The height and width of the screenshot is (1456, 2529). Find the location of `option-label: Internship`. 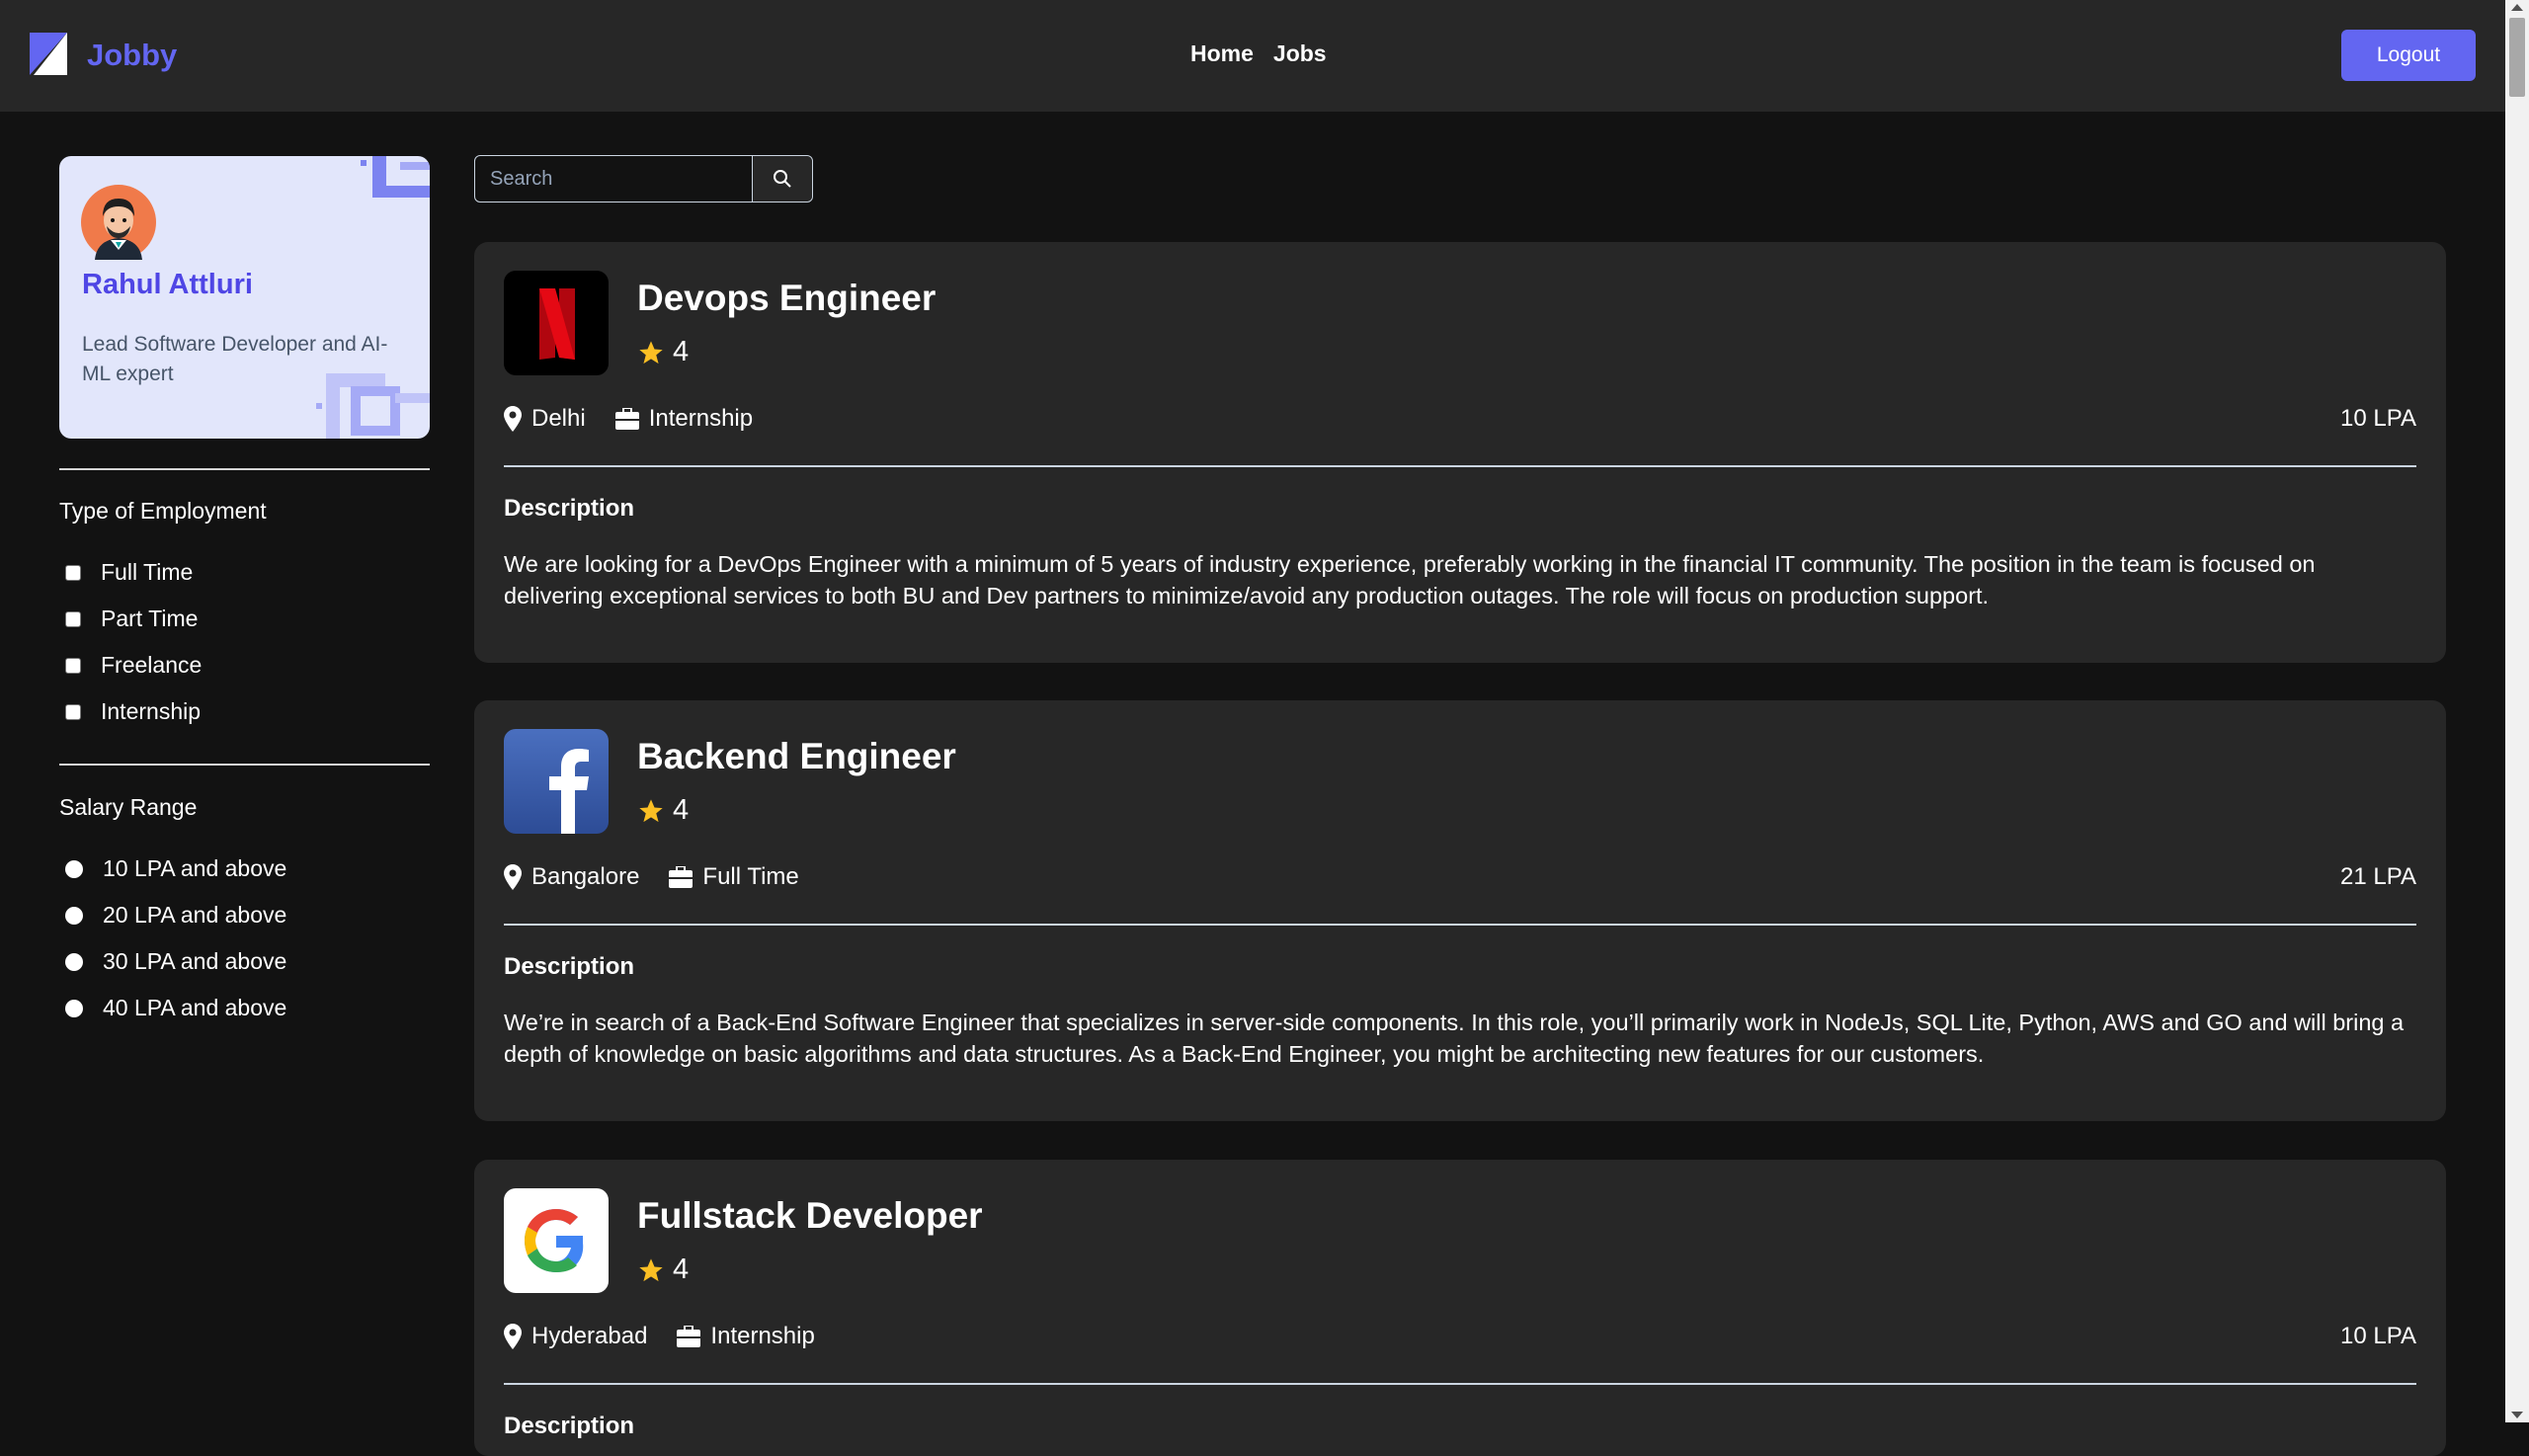

option-label: Internship is located at coordinates (151, 711).